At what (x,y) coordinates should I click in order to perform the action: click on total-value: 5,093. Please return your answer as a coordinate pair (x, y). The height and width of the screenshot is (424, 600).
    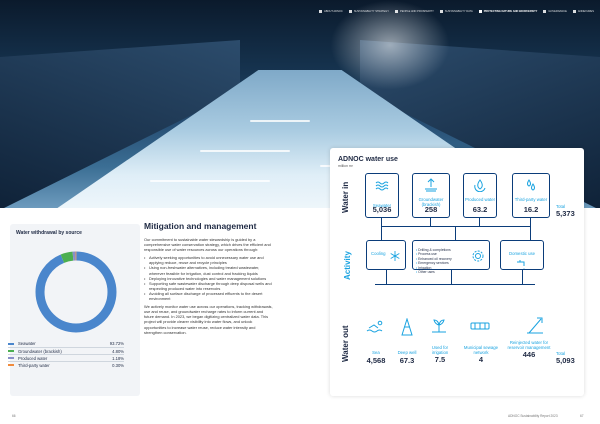
    Looking at the image, I should click on (565, 360).